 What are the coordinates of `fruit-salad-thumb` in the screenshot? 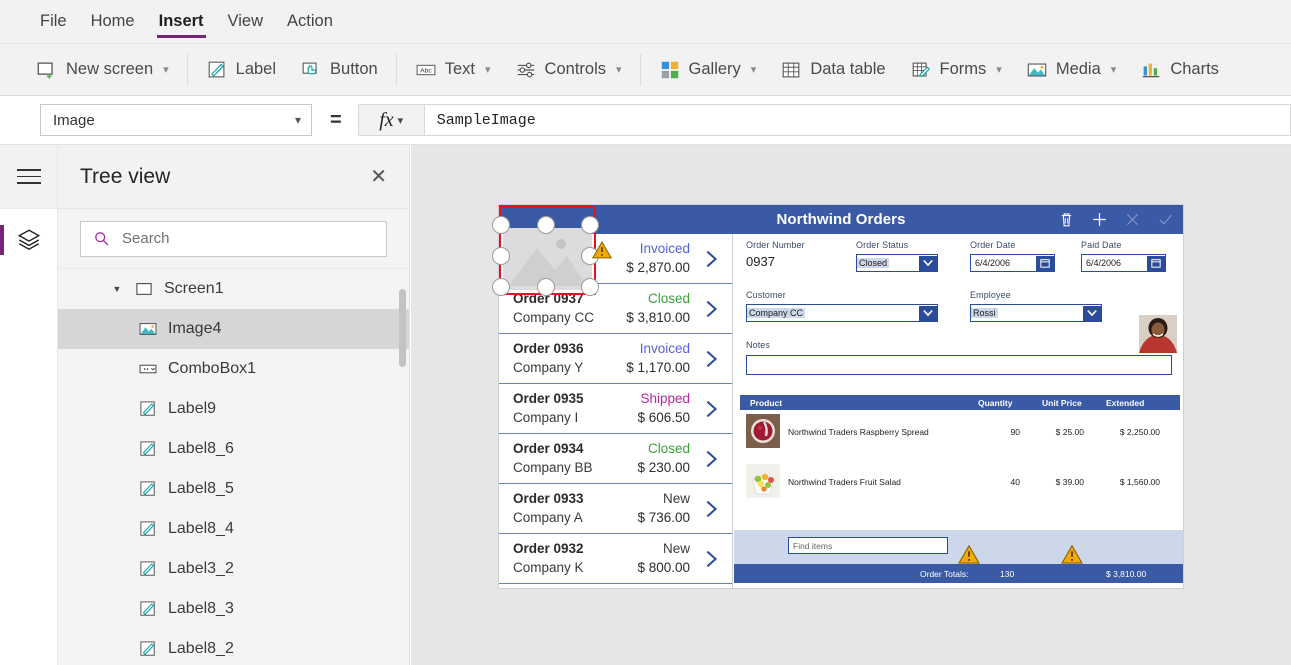 It's located at (763, 481).